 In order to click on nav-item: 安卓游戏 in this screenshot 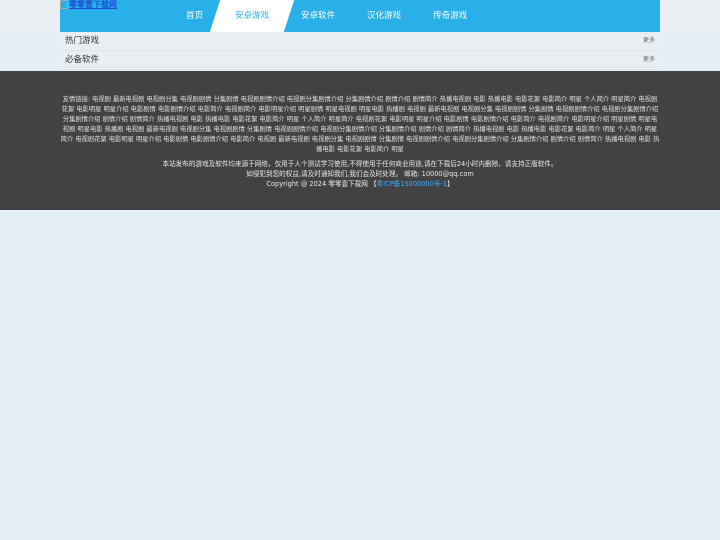, I will do `click(252, 16)`.